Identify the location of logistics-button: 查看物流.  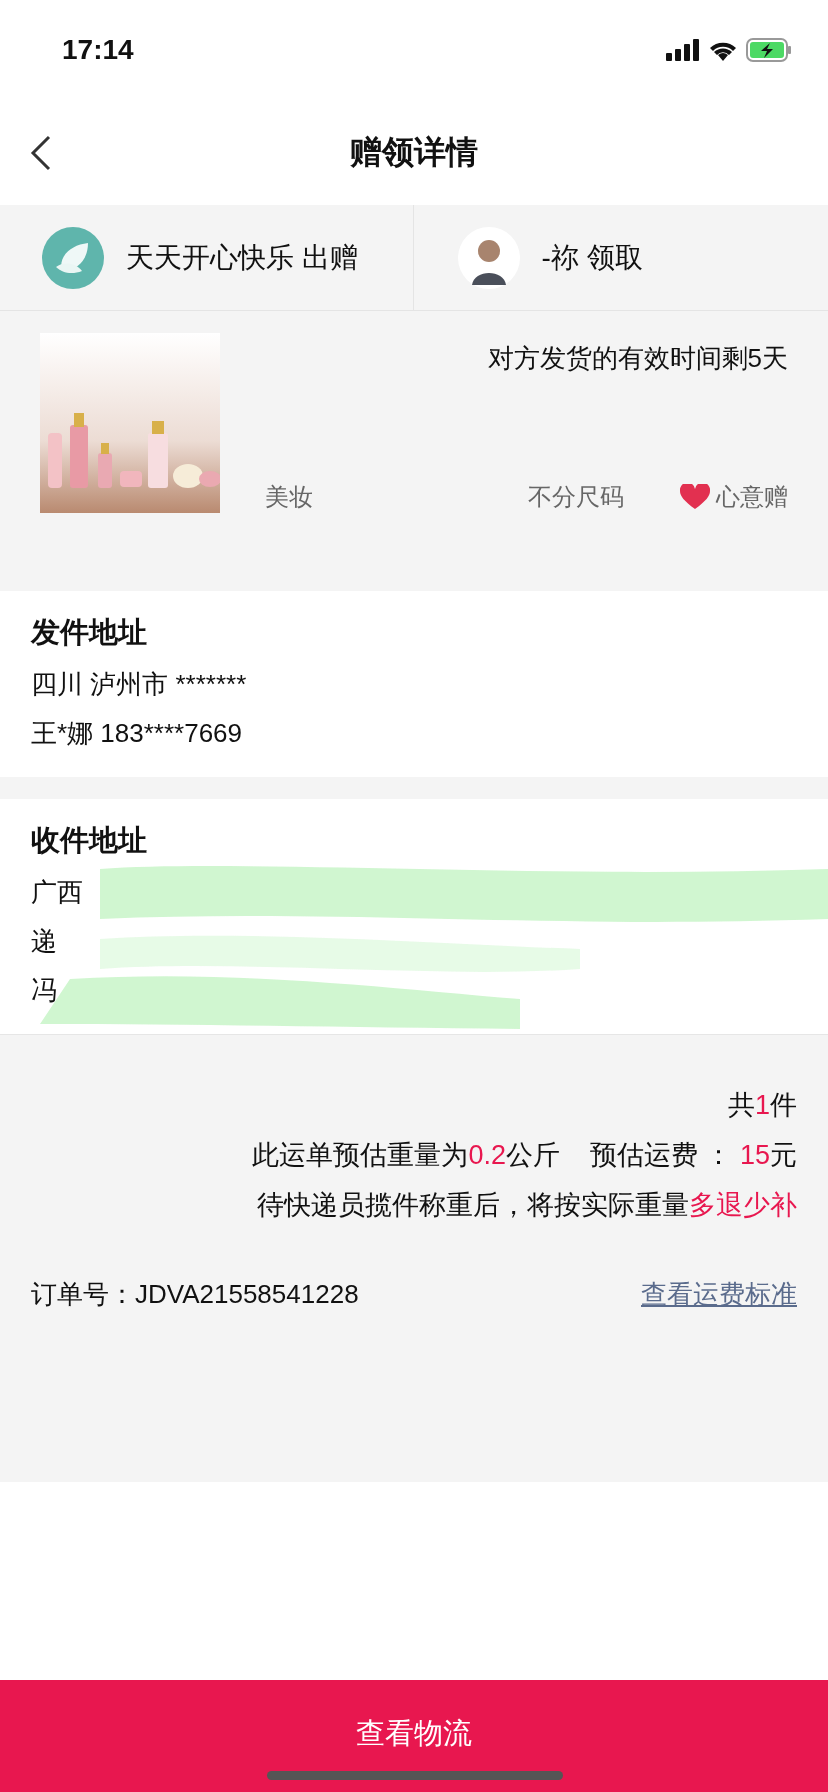
(414, 1734).